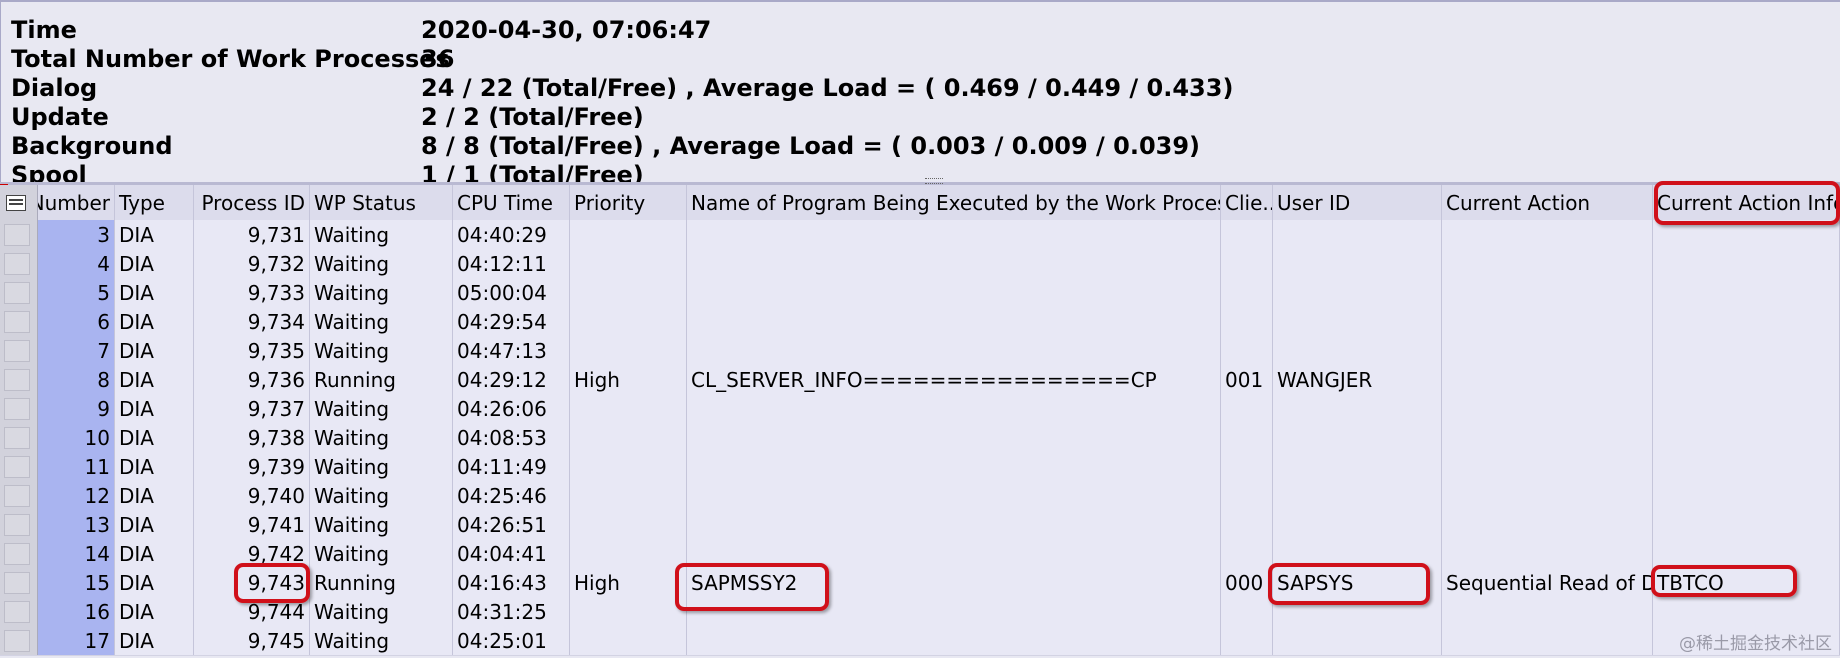 The image size is (1840, 658). I want to click on table-cell: 12, so click(76, 495).